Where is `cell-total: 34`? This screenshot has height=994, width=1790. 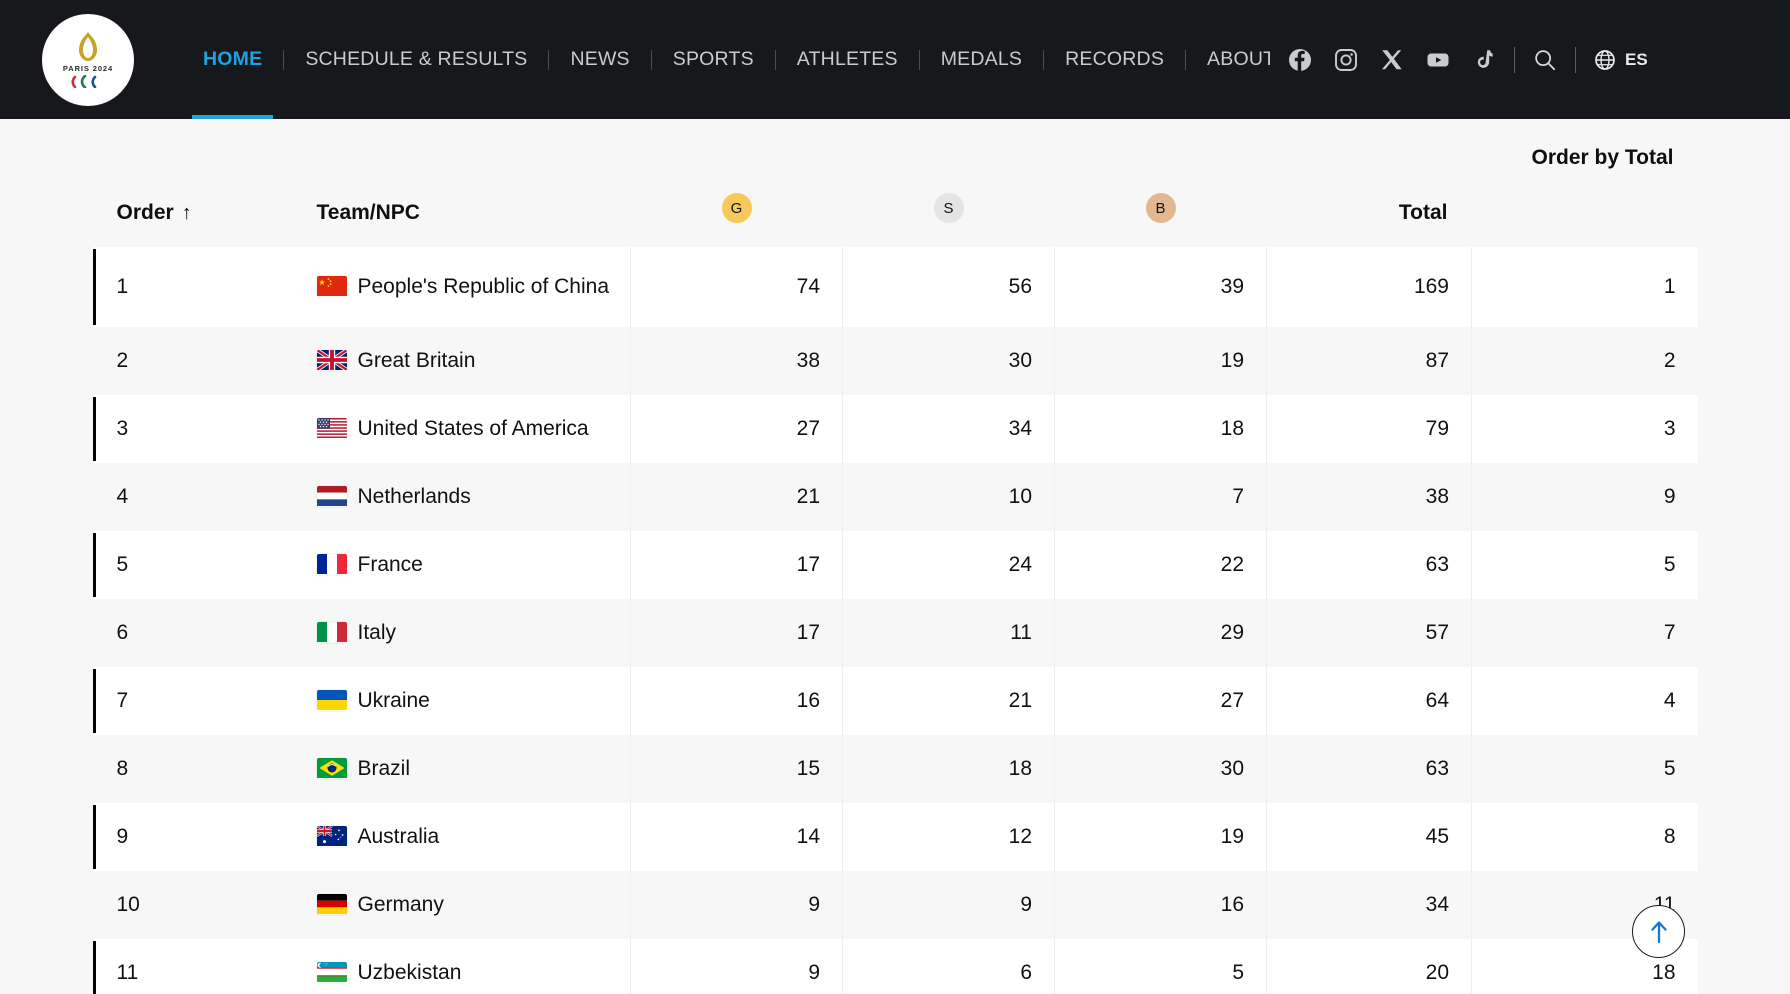 cell-total: 34 is located at coordinates (1369, 905).